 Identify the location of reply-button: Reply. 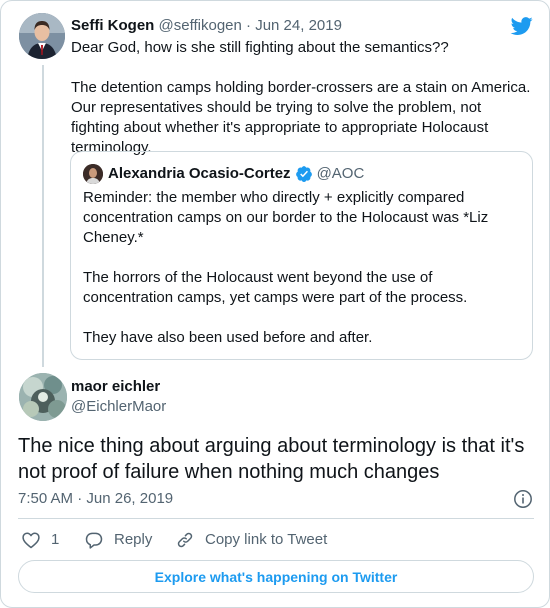
(118, 540).